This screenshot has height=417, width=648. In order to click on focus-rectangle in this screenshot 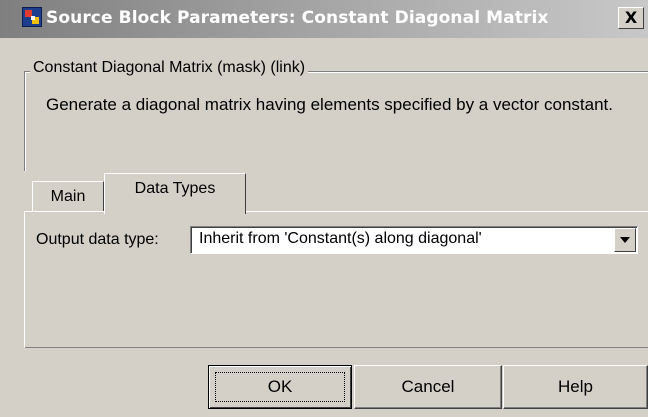, I will do `click(280, 387)`.